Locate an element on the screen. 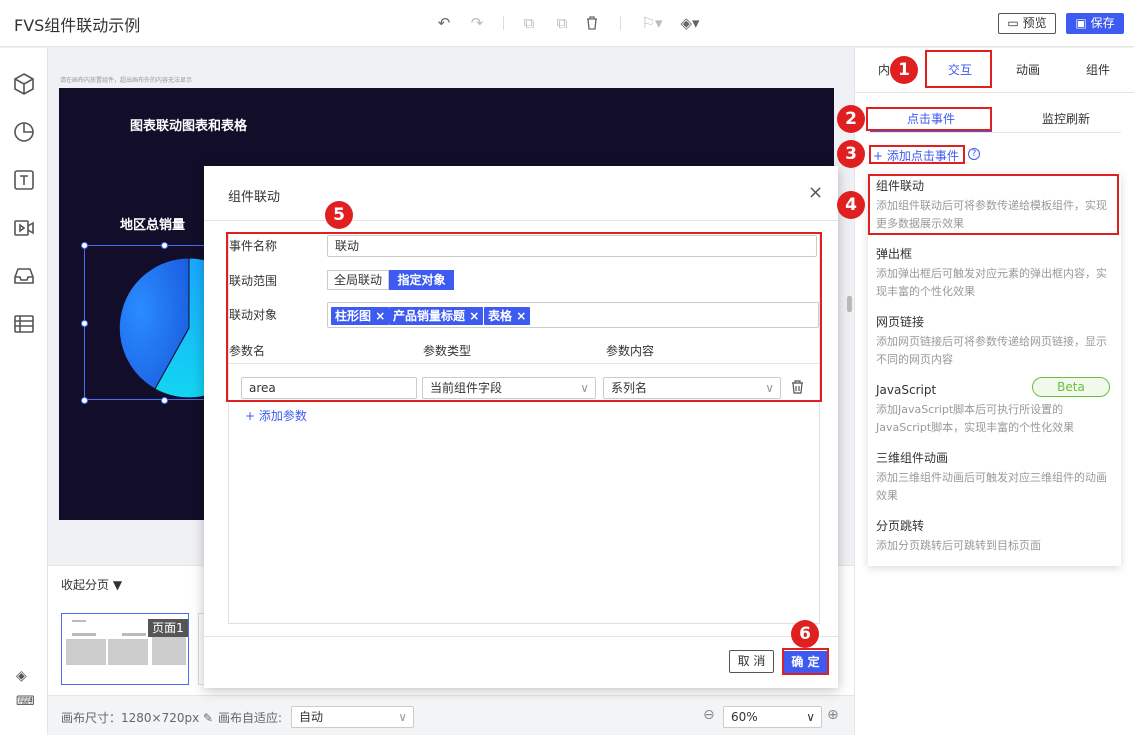 Image resolution: width=1134 pixels, height=735 pixels. video-icon is located at coordinates (24, 228).